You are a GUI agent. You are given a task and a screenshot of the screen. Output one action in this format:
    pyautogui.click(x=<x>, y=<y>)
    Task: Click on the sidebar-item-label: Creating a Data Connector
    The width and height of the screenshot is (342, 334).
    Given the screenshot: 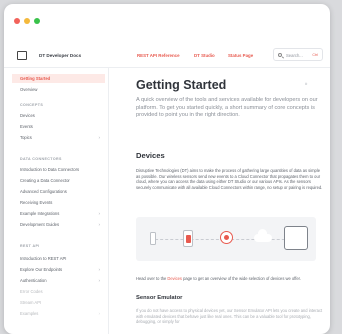 What is the action you would take?
    pyautogui.click(x=45, y=181)
    